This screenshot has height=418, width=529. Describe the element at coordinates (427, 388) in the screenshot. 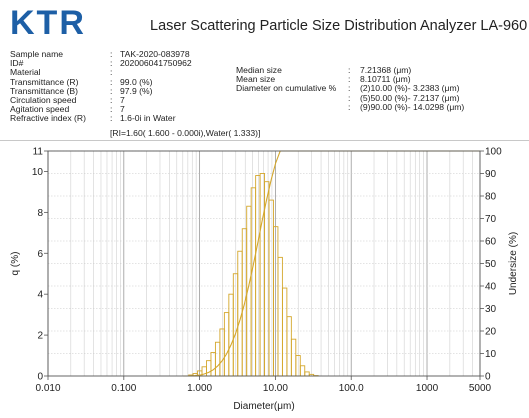

I see `x-tick-label: 1000` at that location.